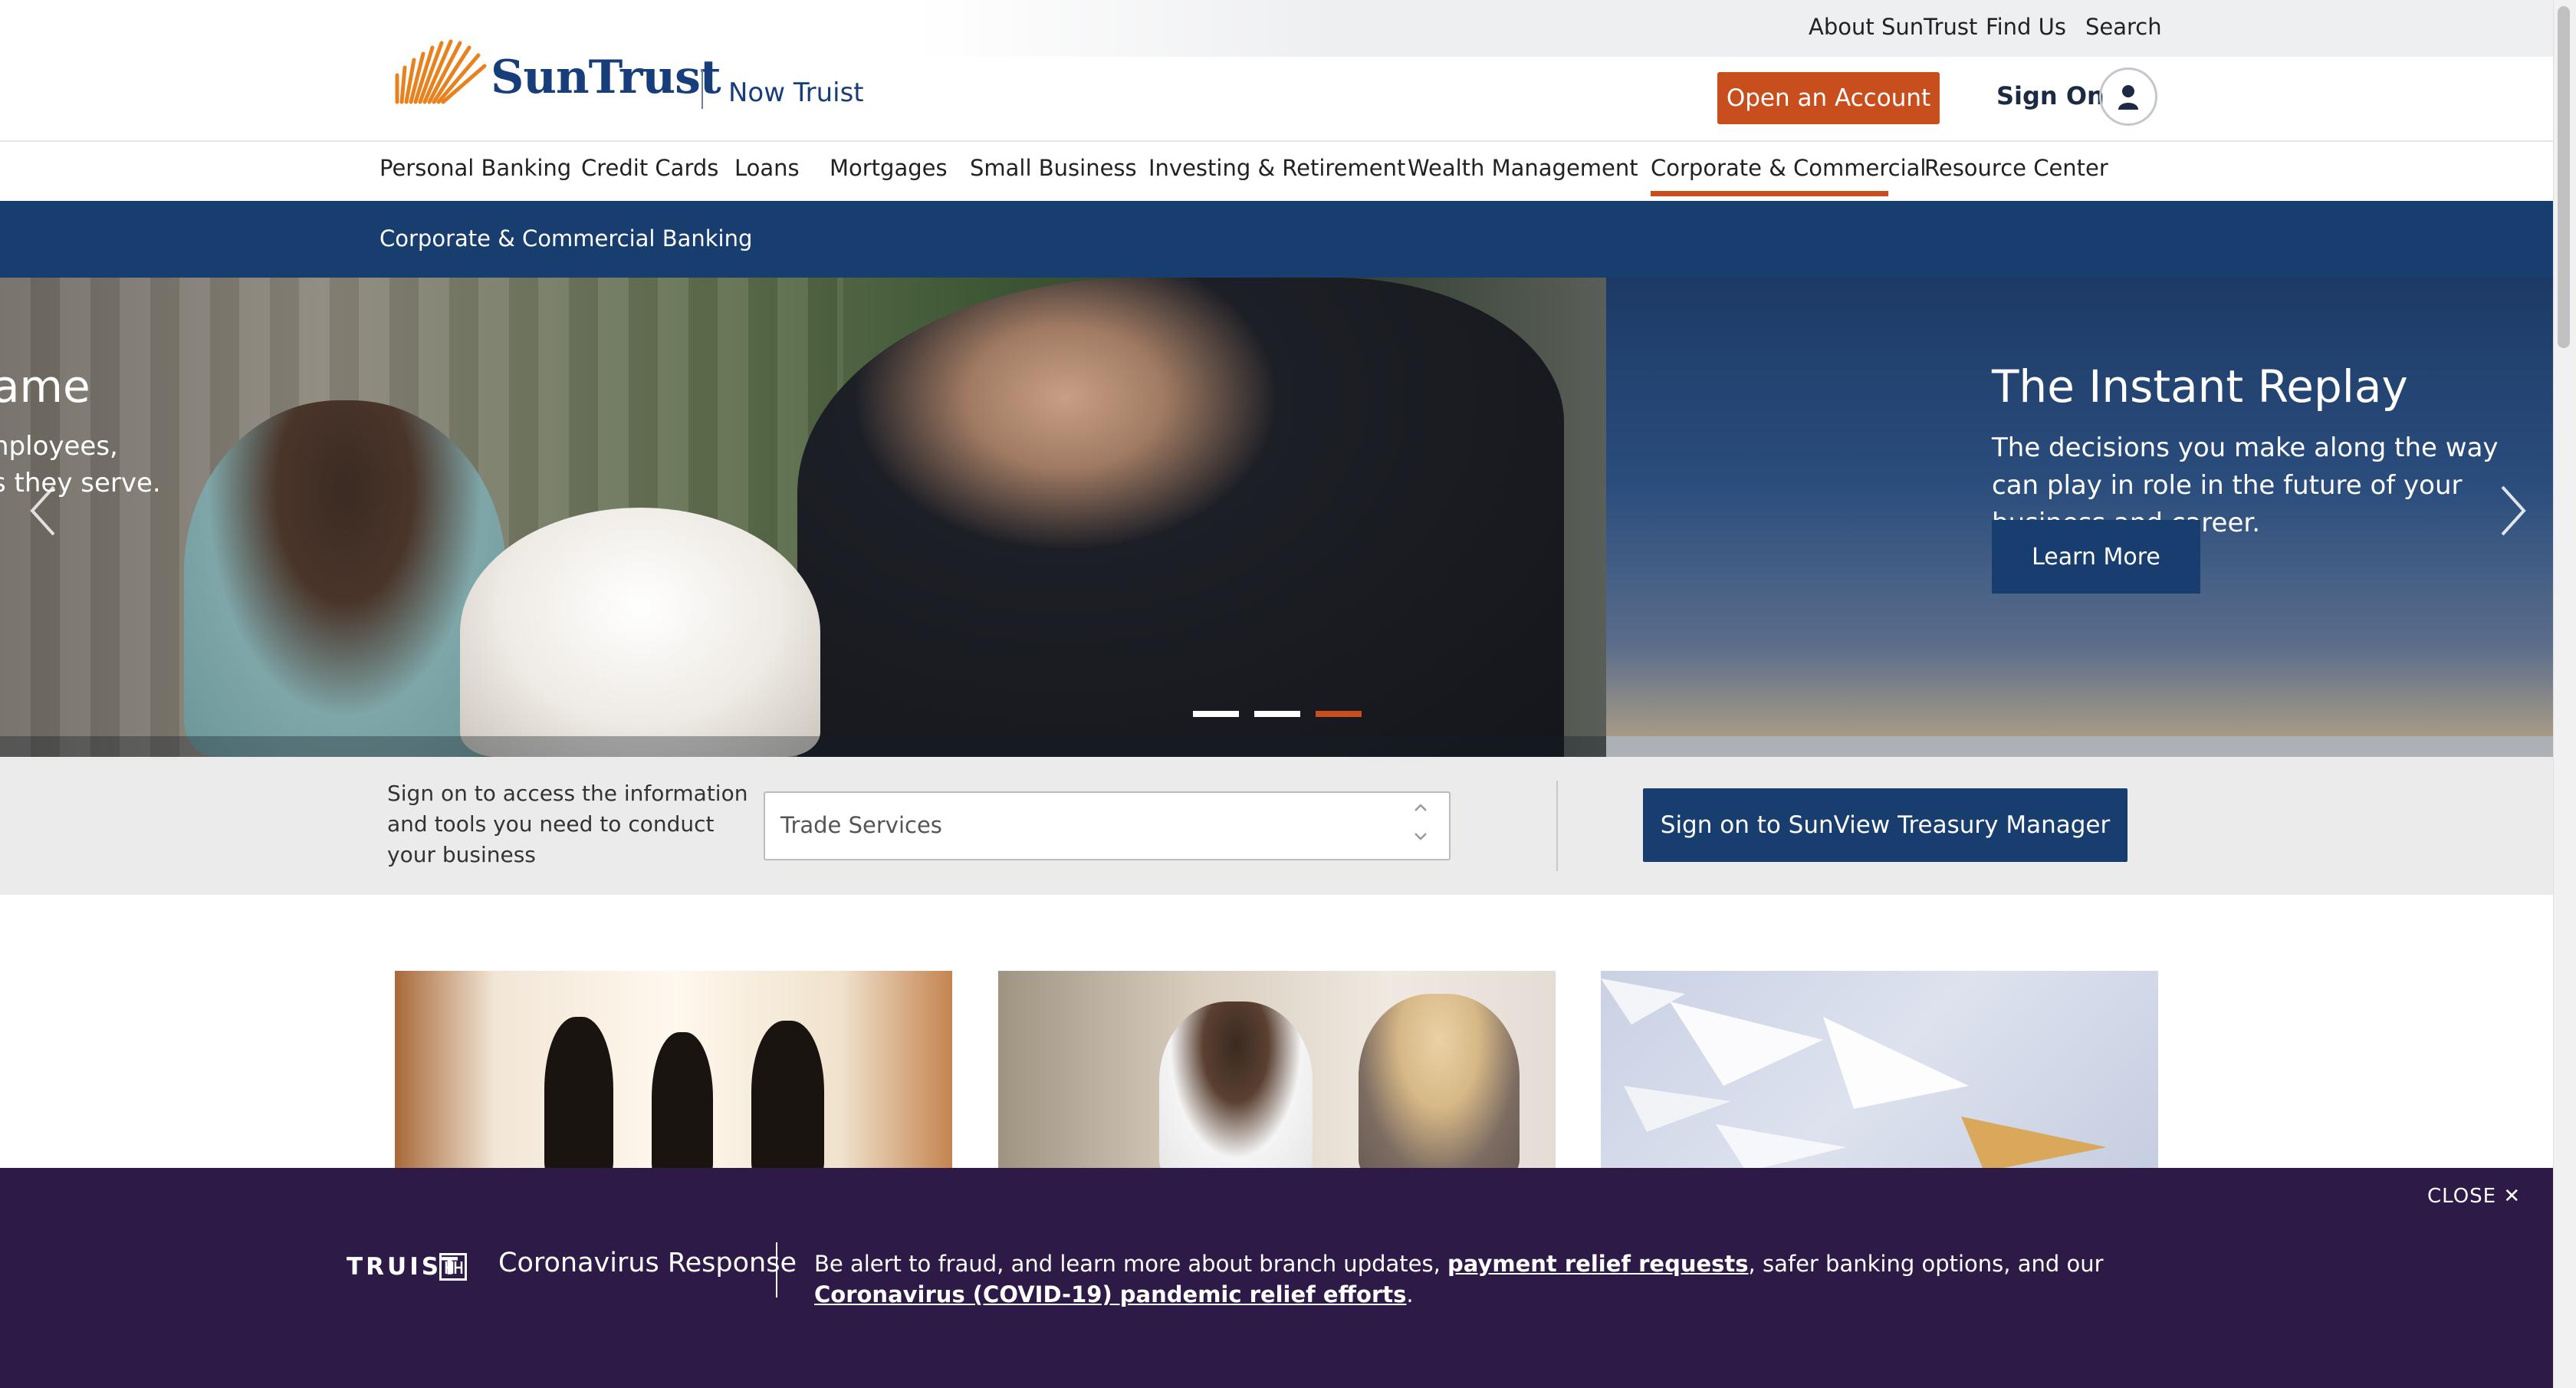  I want to click on scrollbar-thumb, so click(2564, 177).